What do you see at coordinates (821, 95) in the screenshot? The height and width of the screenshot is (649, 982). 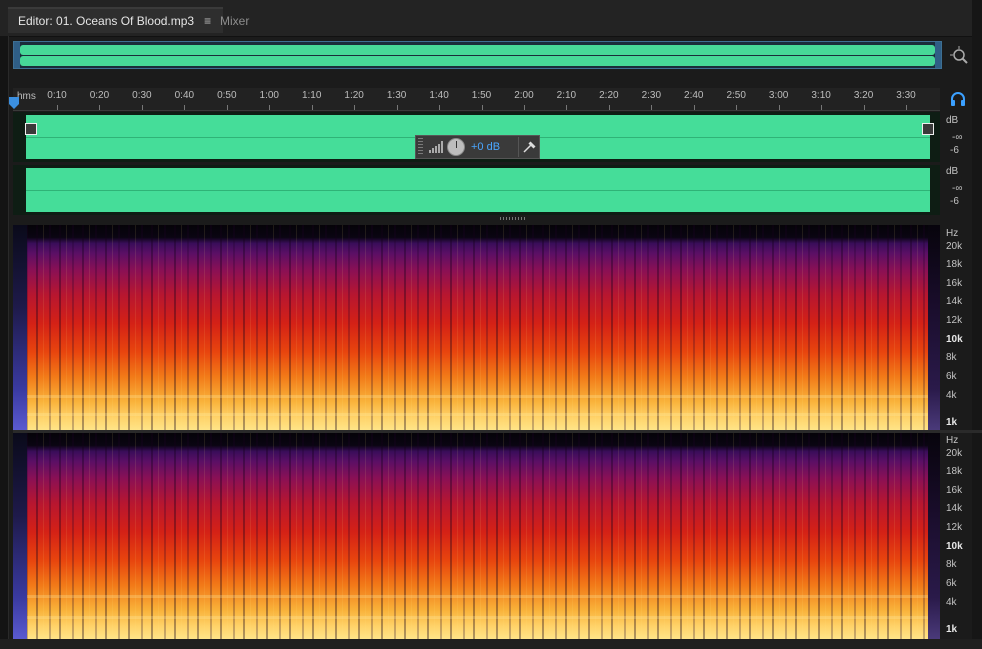 I see `ruler-tick-label: 3:10` at bounding box center [821, 95].